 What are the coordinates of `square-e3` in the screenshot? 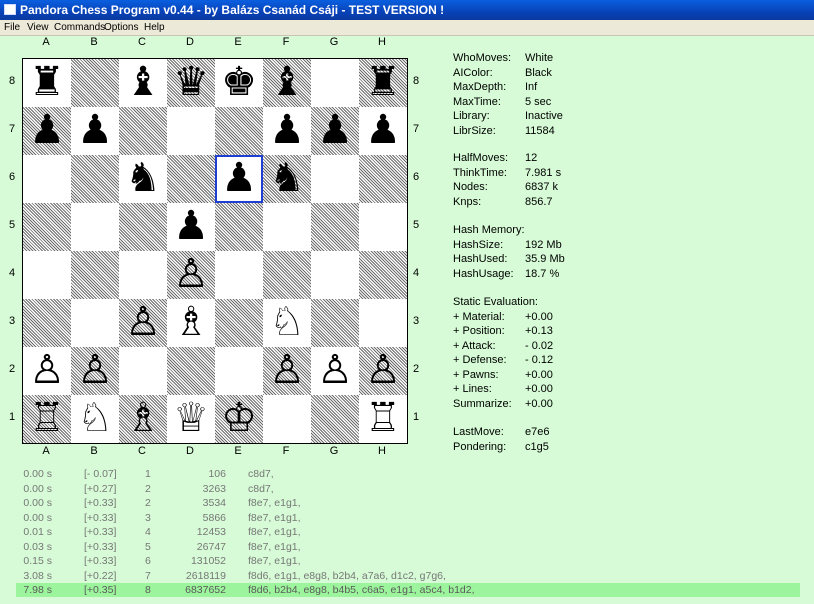 It's located at (239, 323).